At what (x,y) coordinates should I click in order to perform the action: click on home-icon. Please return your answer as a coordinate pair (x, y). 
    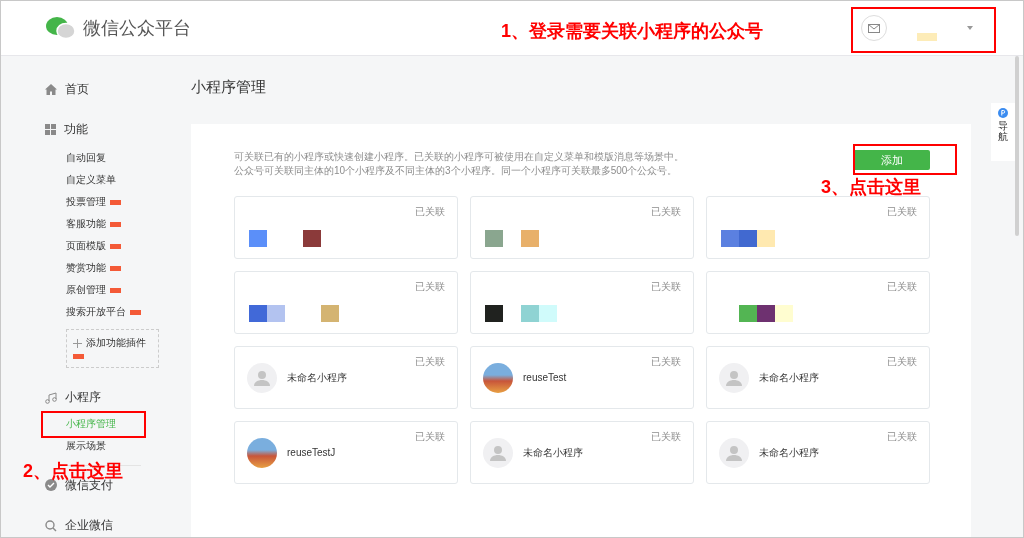
    Looking at the image, I should click on (51, 89).